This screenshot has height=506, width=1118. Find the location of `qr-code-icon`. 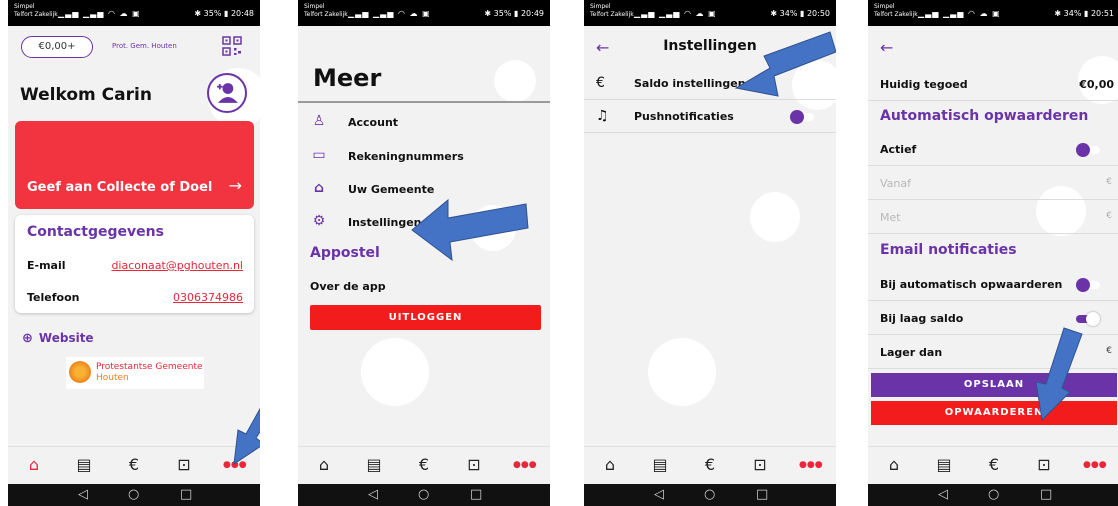

qr-code-icon is located at coordinates (232, 46).